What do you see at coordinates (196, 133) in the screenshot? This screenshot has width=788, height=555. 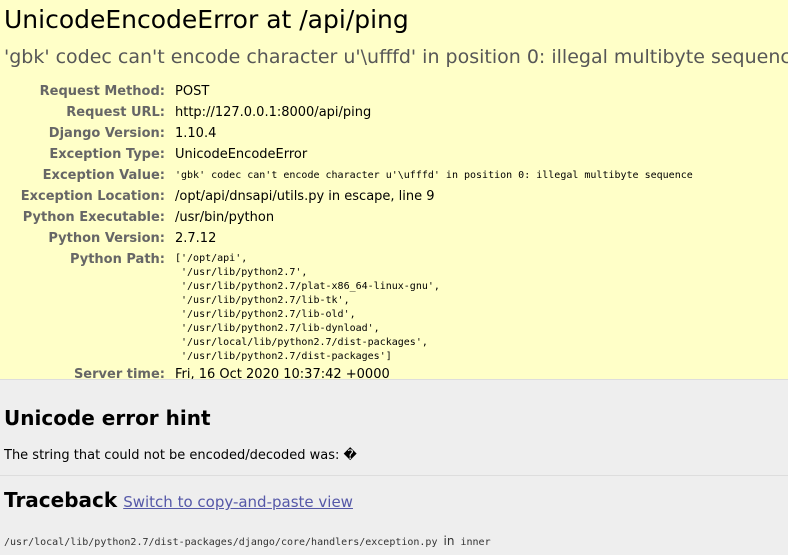 I see `meta-value: 1.10.4` at bounding box center [196, 133].